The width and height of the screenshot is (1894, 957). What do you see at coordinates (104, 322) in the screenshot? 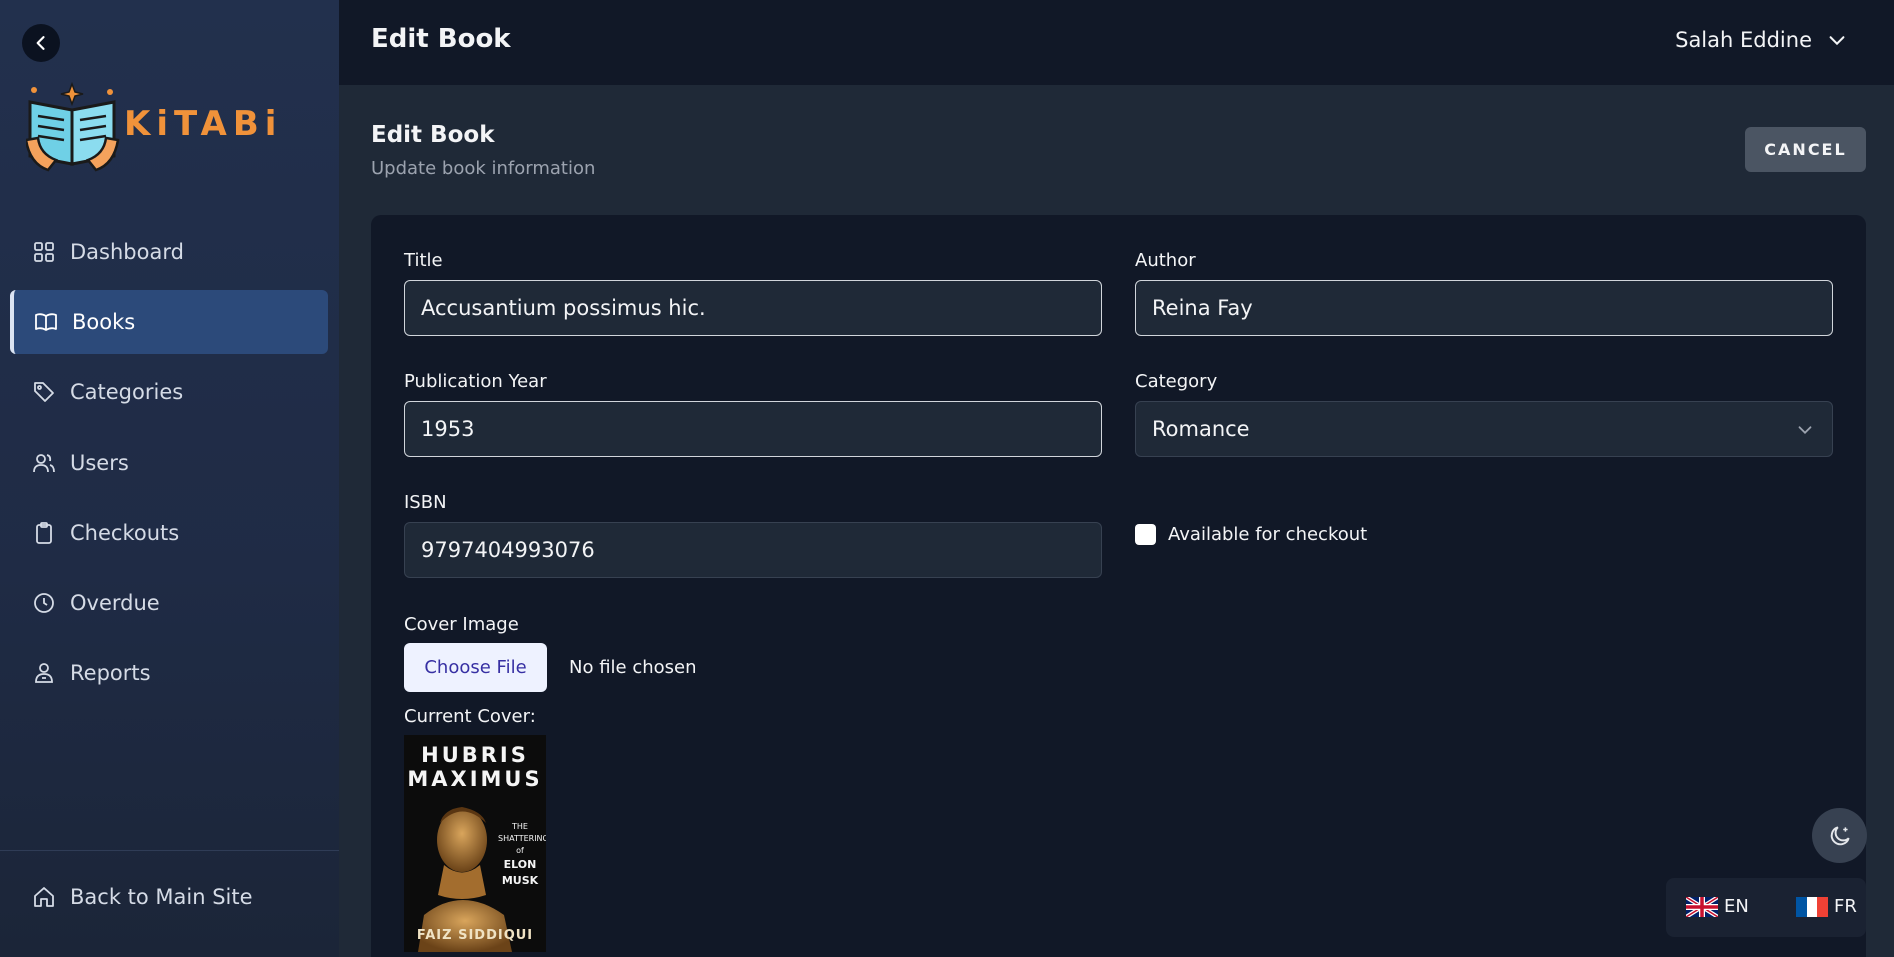
I see `sidebar-item-label: Books` at bounding box center [104, 322].